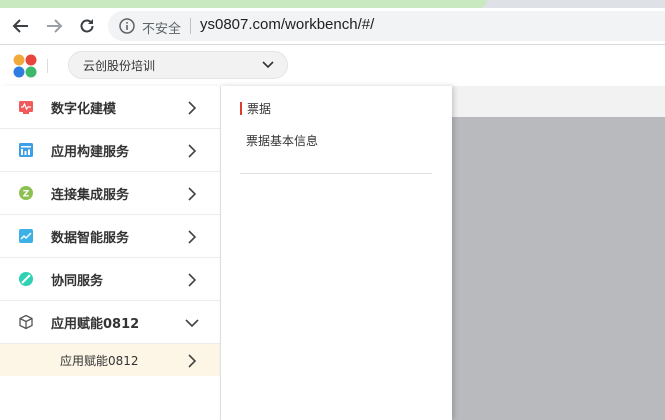 The width and height of the screenshot is (665, 420). What do you see at coordinates (287, 24) in the screenshot?
I see `url-text: ys0807.com/workbench/#/` at bounding box center [287, 24].